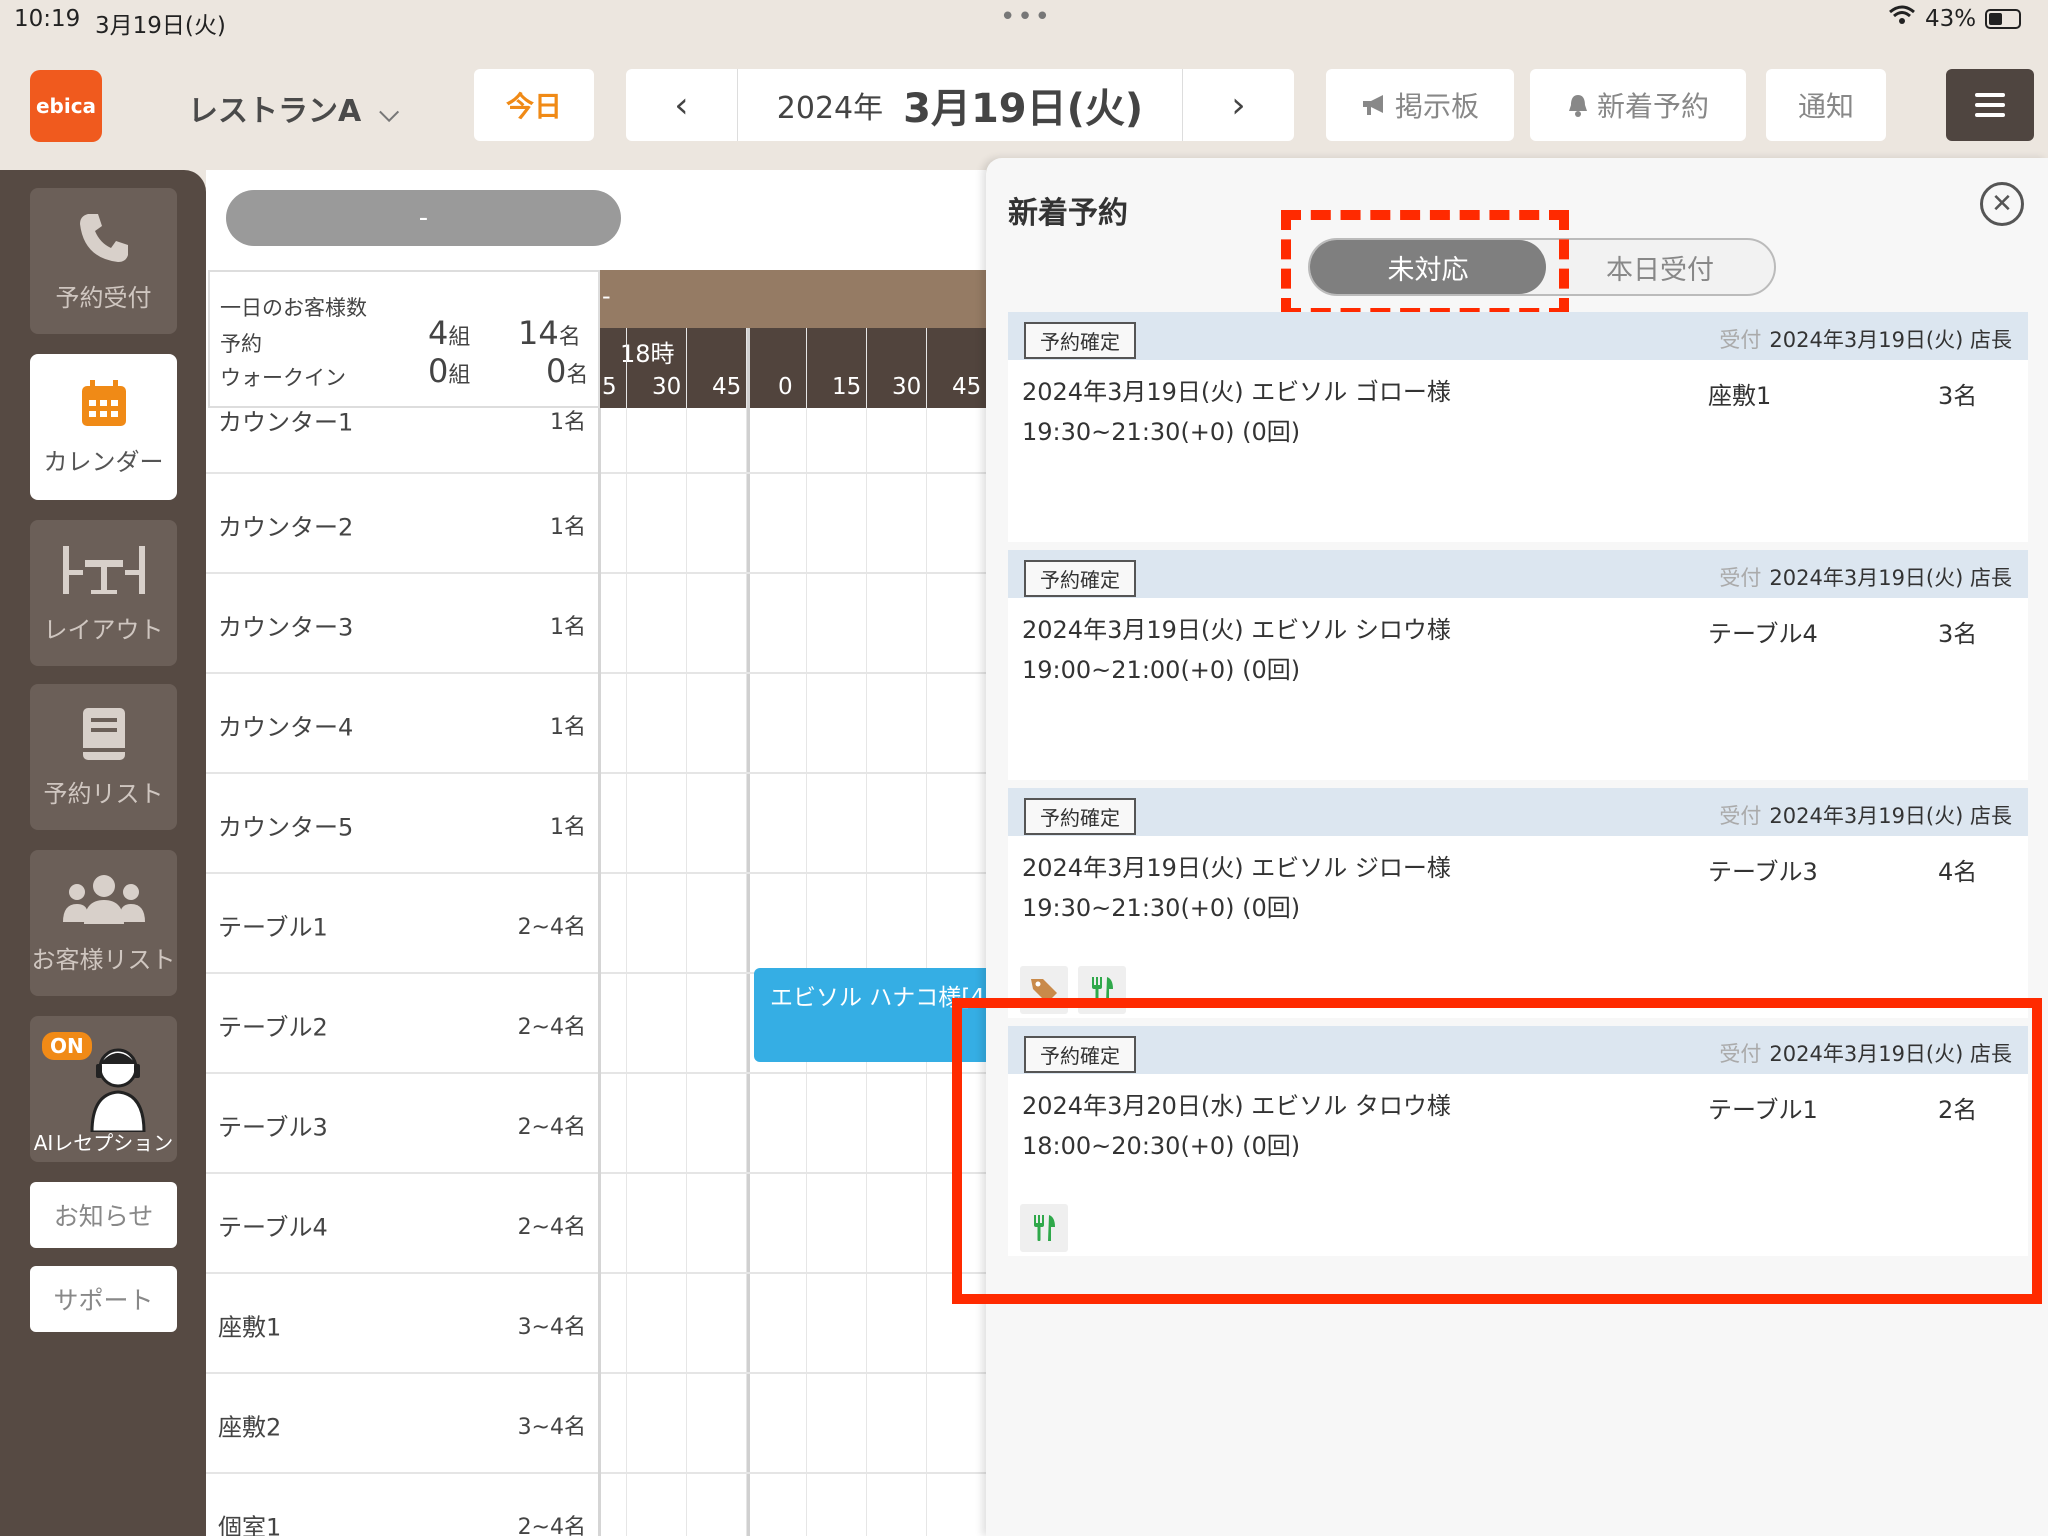  I want to click on new-reservations-button: 新着予約, so click(1638, 105).